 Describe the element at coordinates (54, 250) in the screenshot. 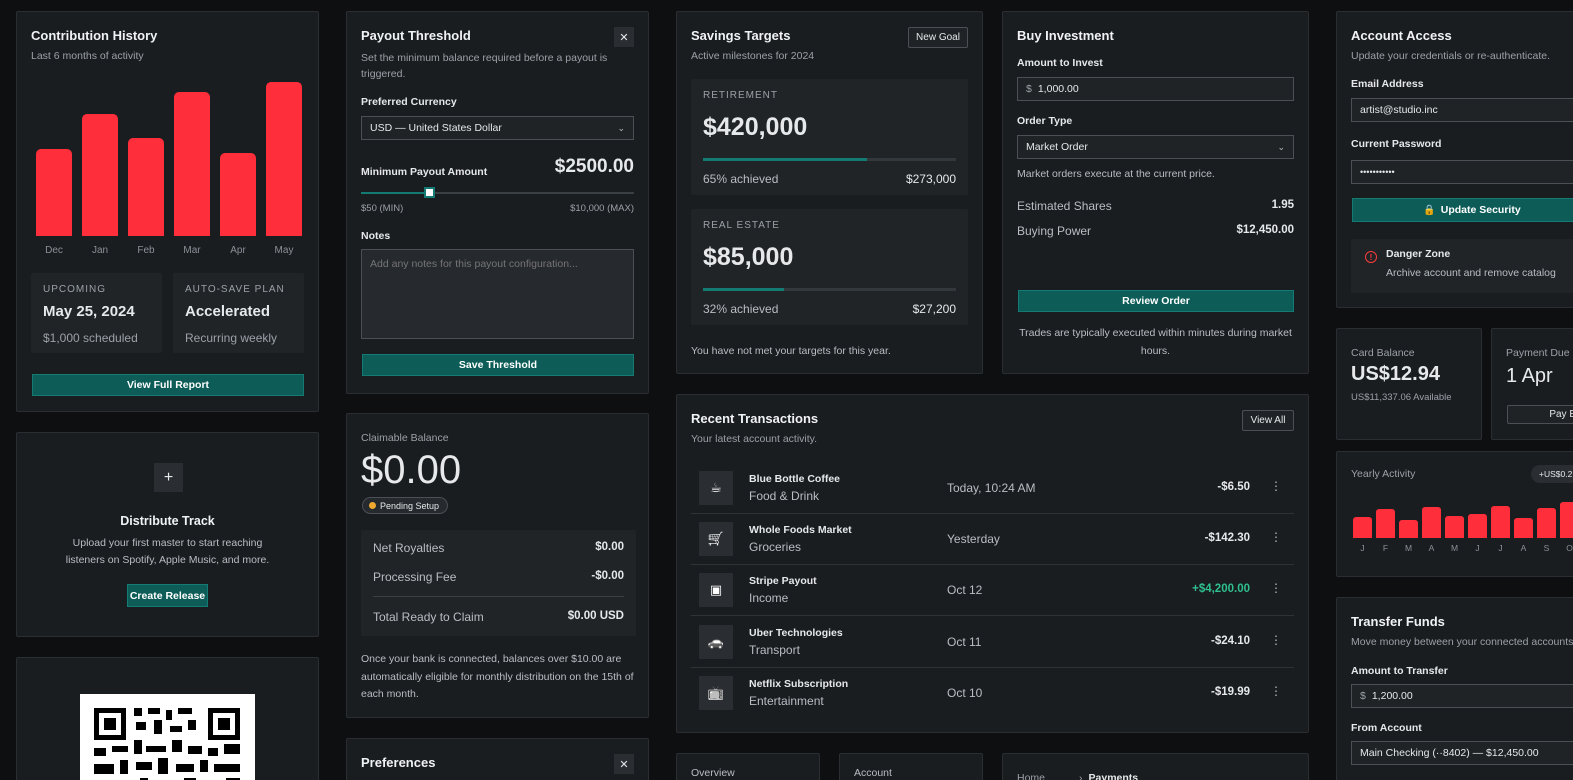

I see `chart-tick-label: Dec` at that location.